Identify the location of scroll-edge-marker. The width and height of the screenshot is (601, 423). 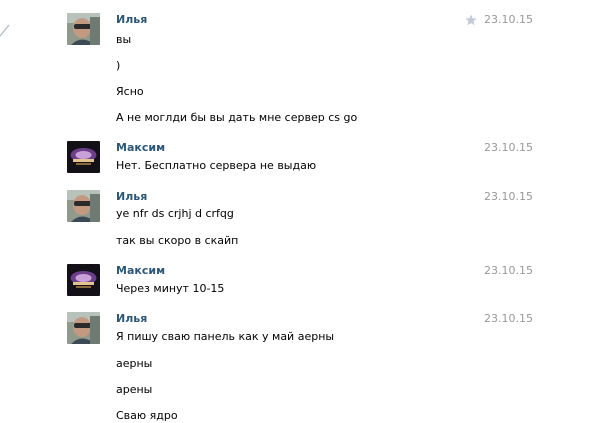
(5, 30).